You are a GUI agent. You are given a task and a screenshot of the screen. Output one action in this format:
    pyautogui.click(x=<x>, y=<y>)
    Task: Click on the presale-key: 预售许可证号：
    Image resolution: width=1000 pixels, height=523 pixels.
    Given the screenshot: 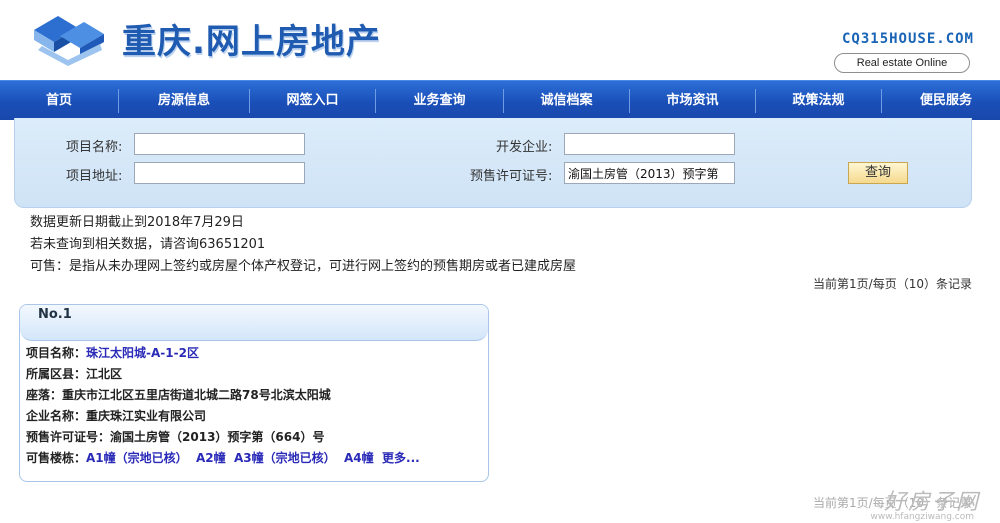 What is the action you would take?
    pyautogui.click(x=68, y=437)
    